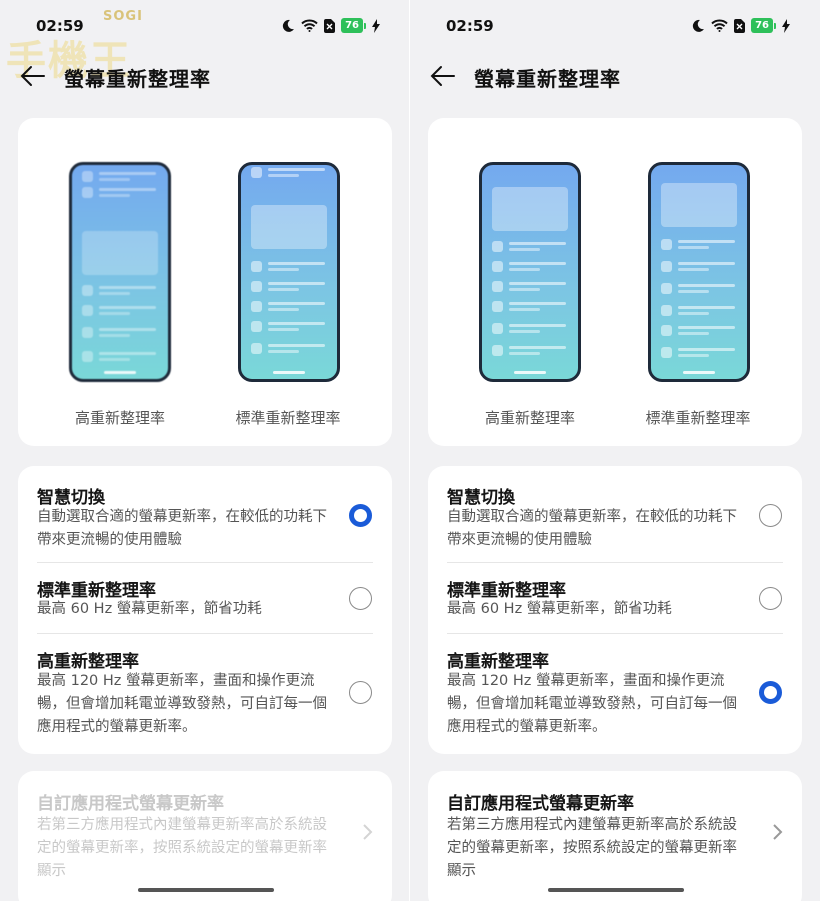 The width and height of the screenshot is (820, 901). What do you see at coordinates (123, 16) in the screenshot?
I see `watermark-brand: SOGI` at bounding box center [123, 16].